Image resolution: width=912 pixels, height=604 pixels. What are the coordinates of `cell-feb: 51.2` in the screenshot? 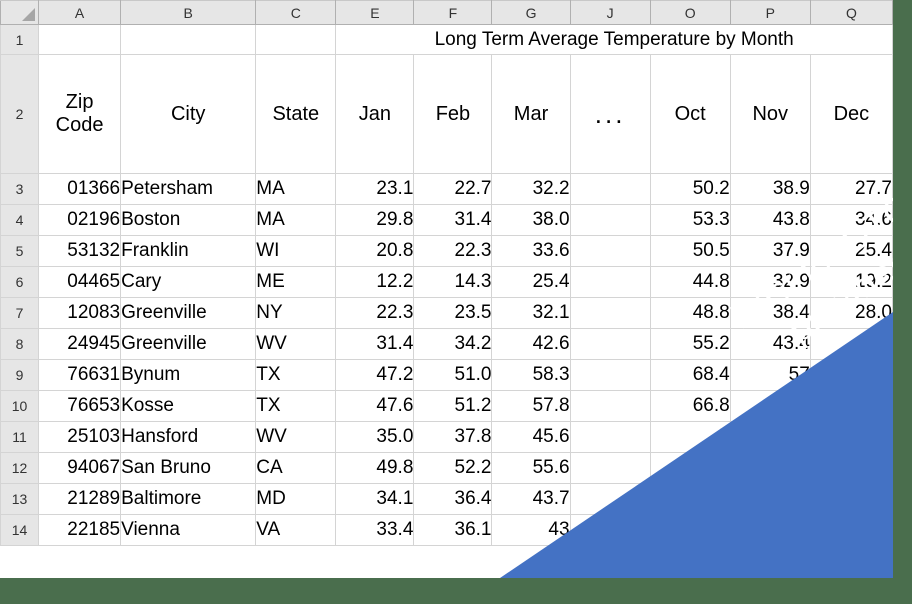 It's located at (453, 406).